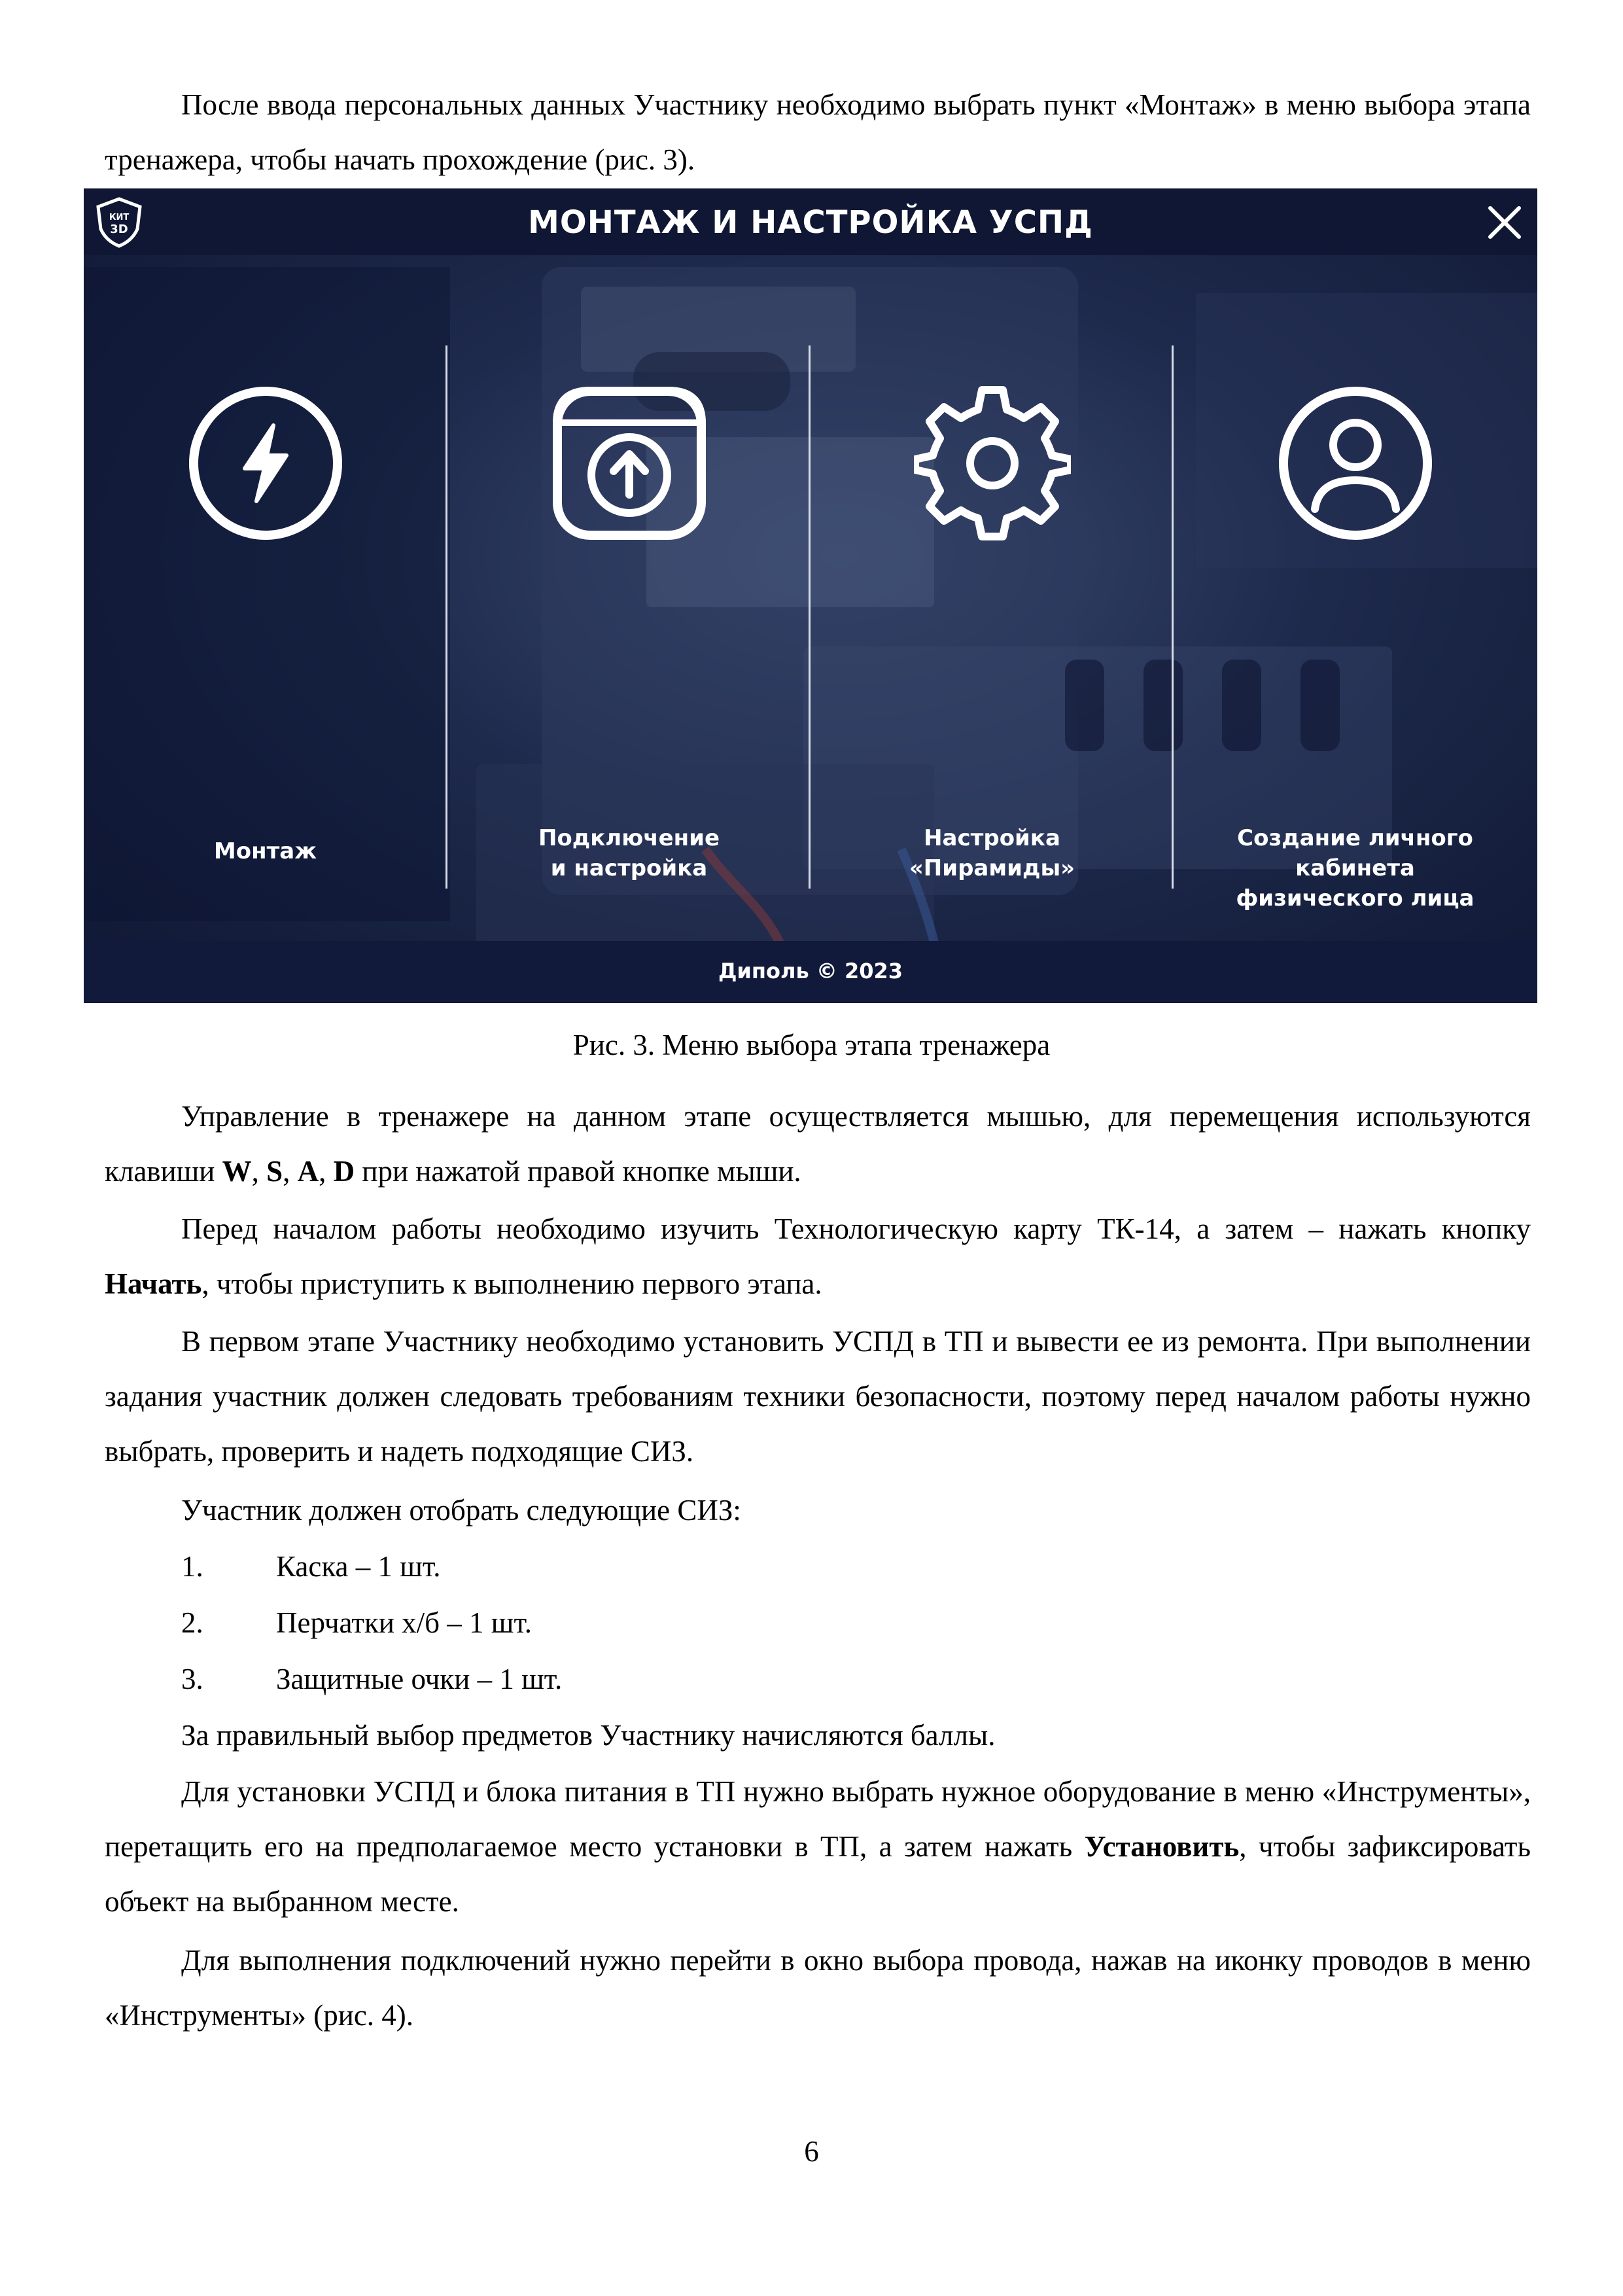  Describe the element at coordinates (812, 2152) in the screenshot. I see `page-number: 6` at that location.